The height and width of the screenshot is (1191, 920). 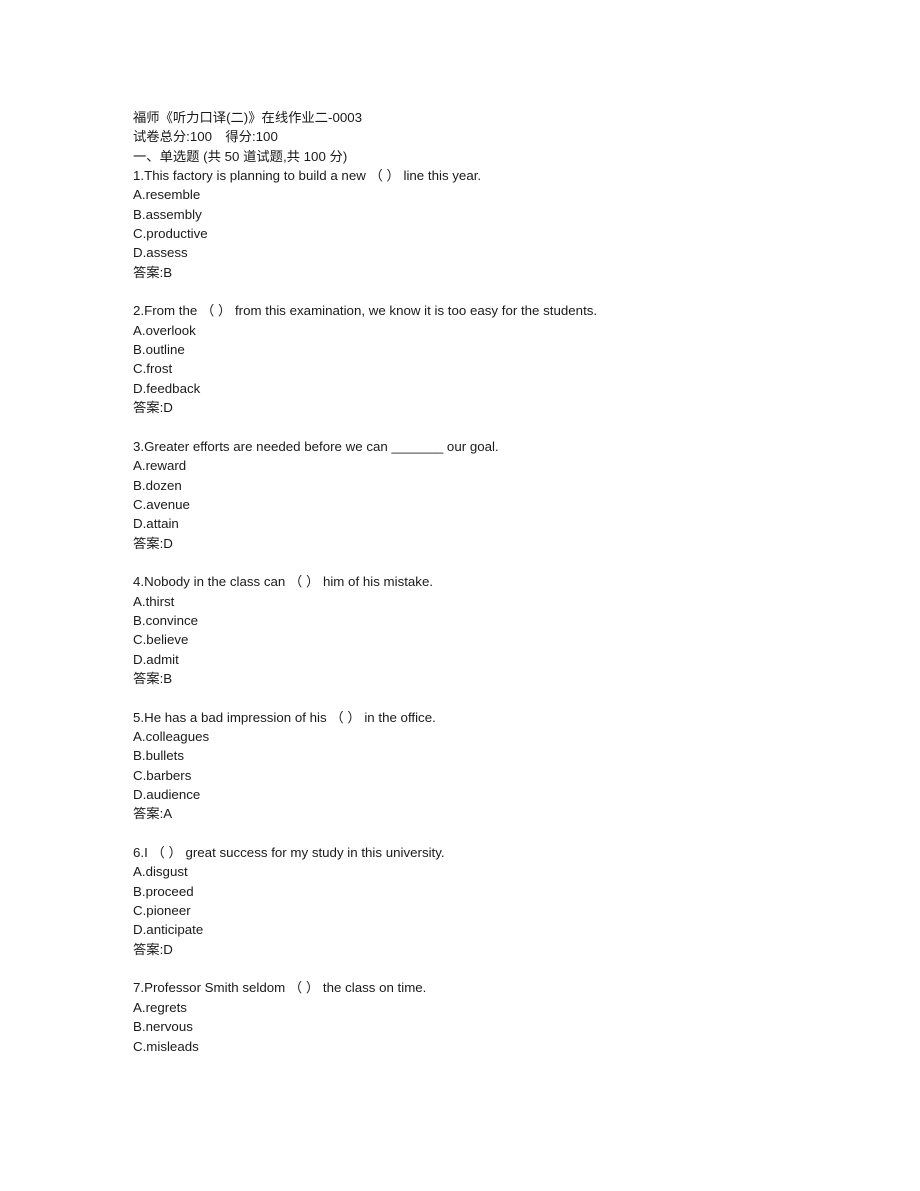 What do you see at coordinates (159, 350) in the screenshot?
I see `question-option: B.outline` at bounding box center [159, 350].